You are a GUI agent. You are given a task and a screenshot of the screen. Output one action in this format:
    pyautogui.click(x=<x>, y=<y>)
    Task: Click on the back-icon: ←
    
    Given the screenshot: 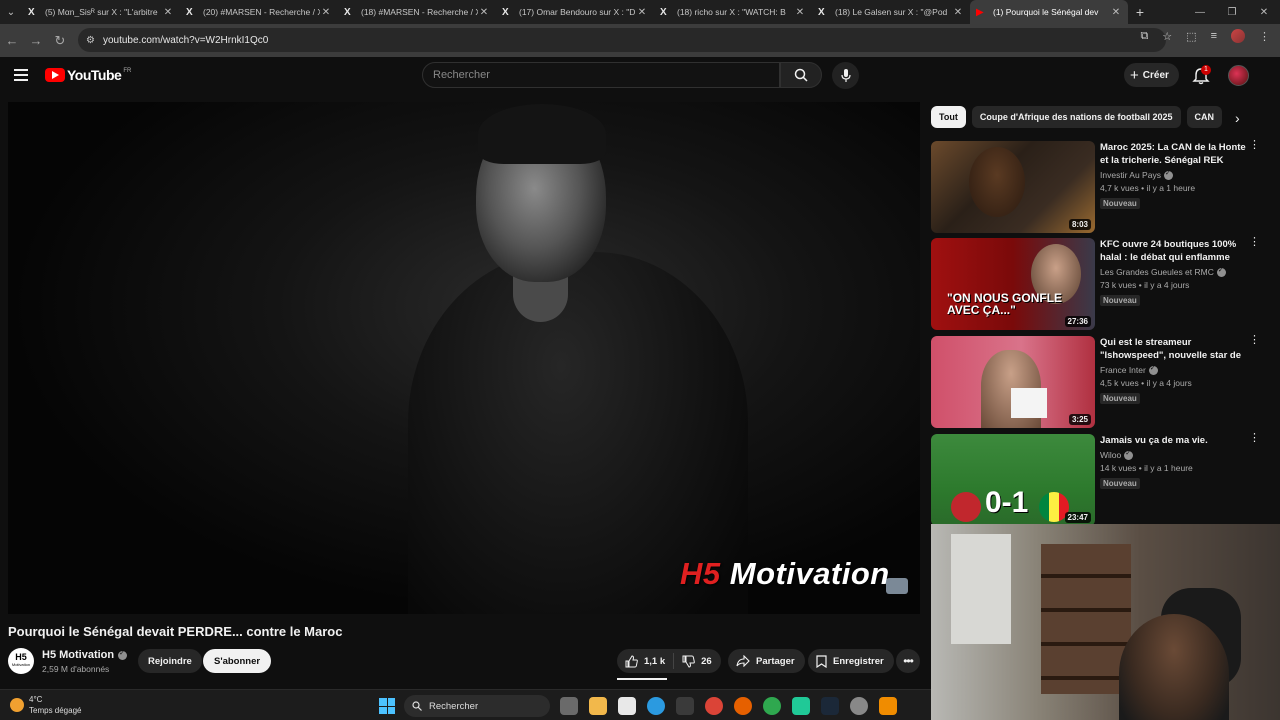 What is the action you would take?
    pyautogui.click(x=12, y=40)
    